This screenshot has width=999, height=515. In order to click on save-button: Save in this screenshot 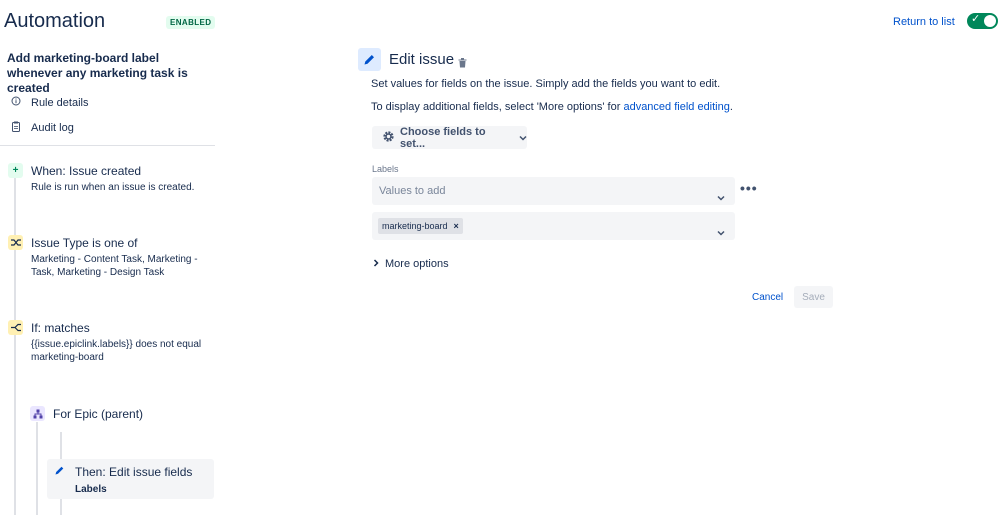, I will do `click(813, 297)`.